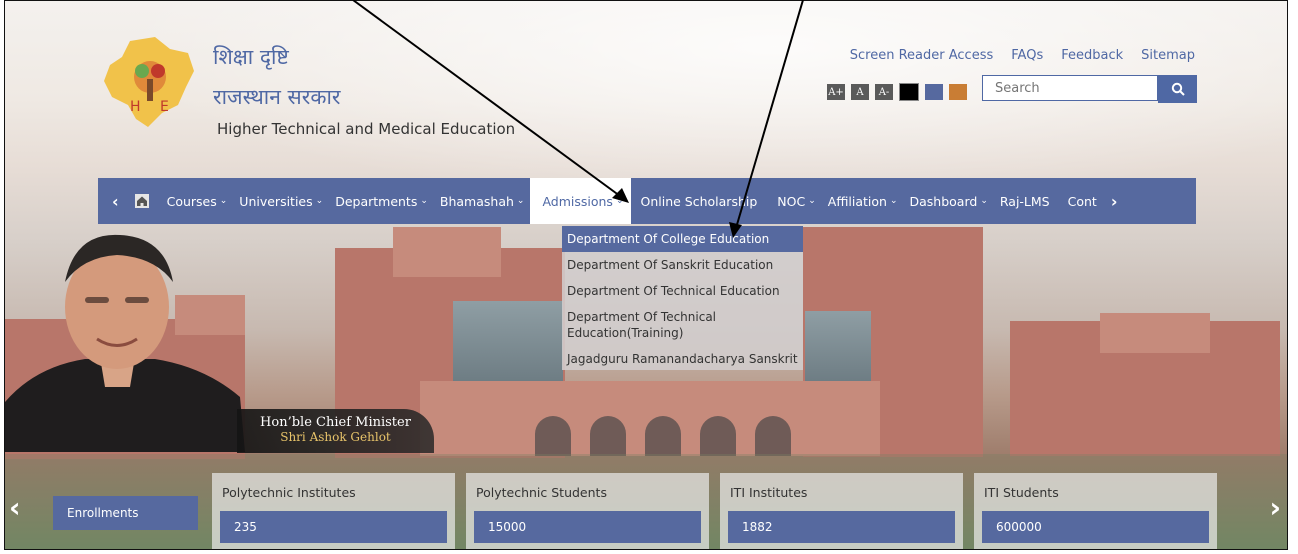  Describe the element at coordinates (276, 201) in the screenshot. I see `nav-universities-label: Universities` at that location.